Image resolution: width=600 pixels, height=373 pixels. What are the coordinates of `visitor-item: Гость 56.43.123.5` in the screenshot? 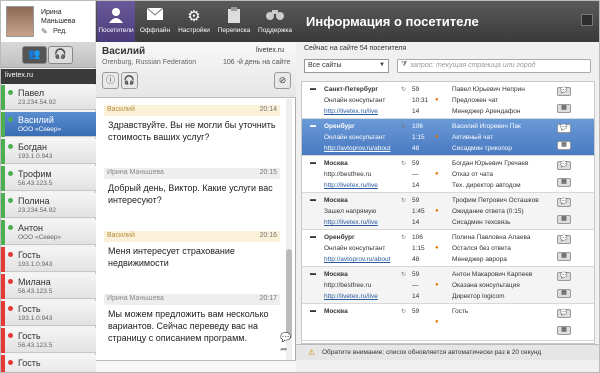 It's located at (48, 340).